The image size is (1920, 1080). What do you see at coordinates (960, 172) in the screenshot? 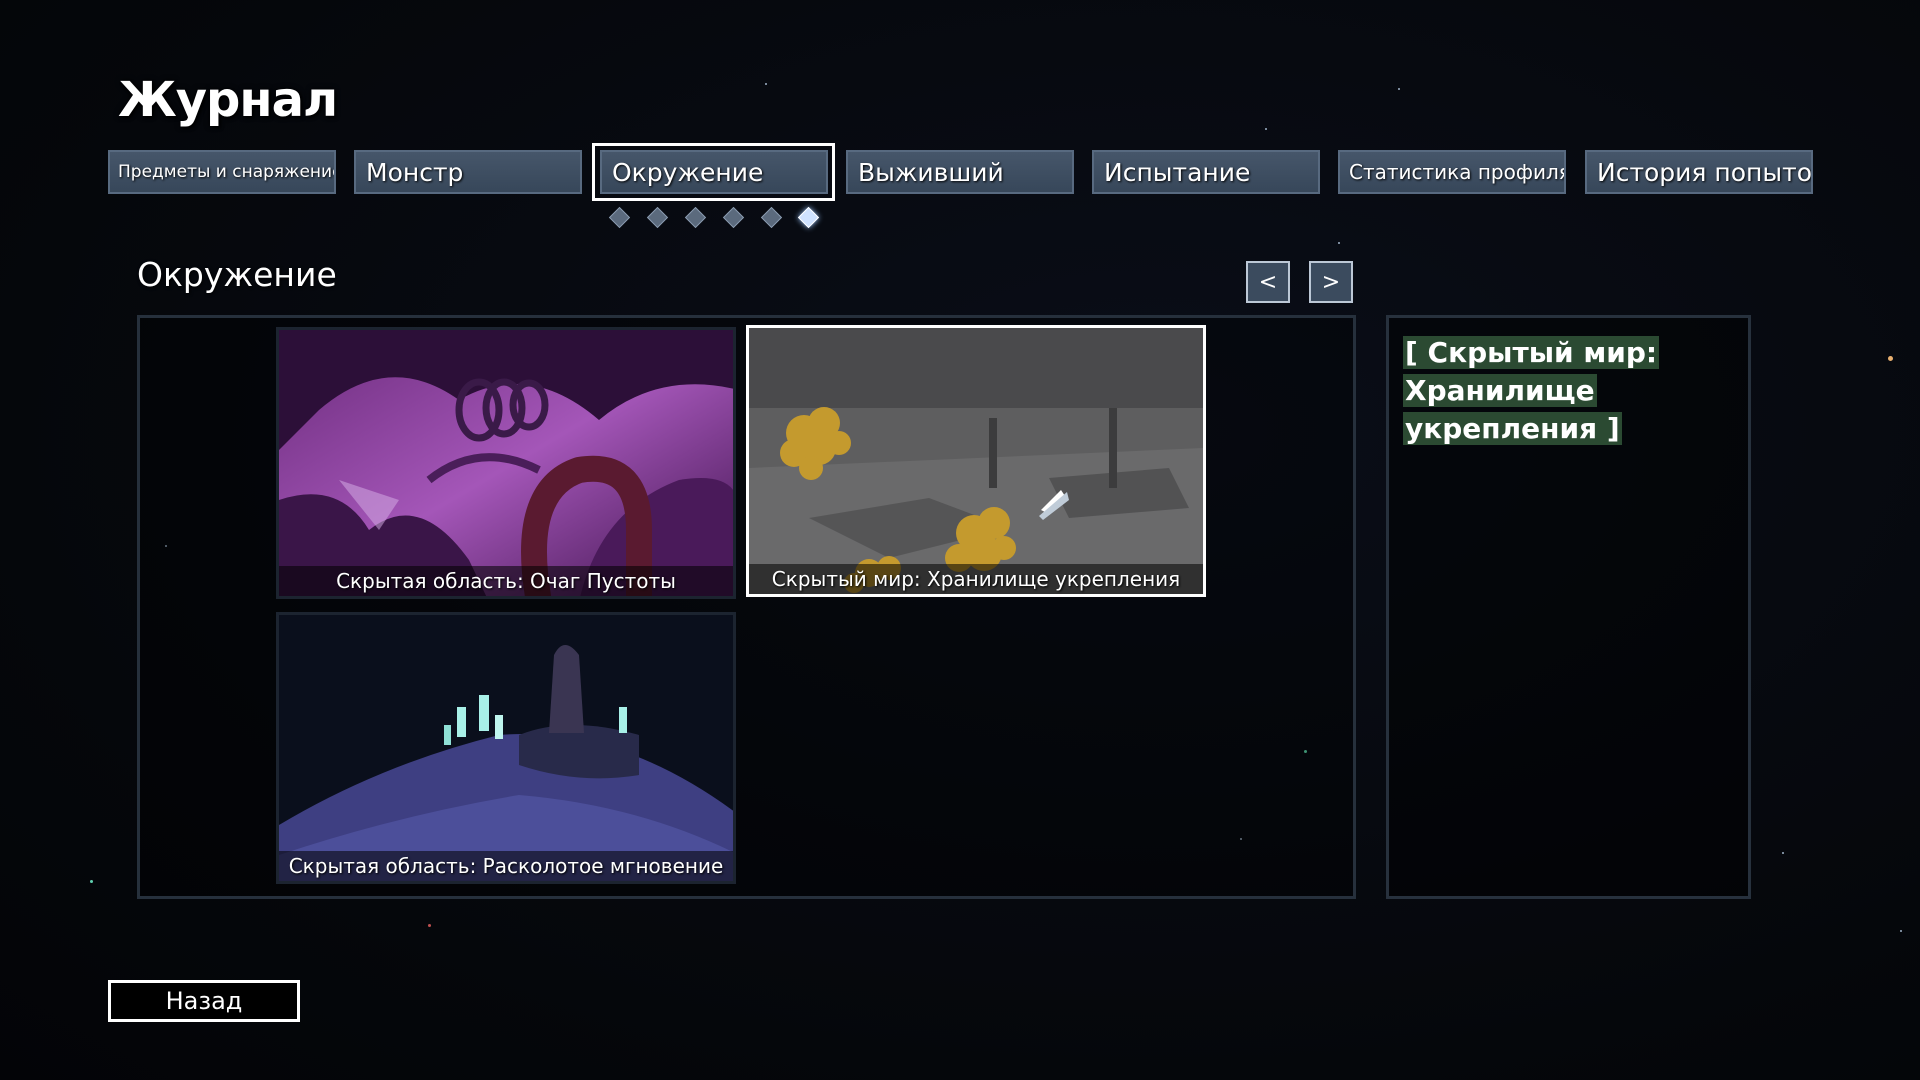
I see `tab-survivor: Выживший` at bounding box center [960, 172].